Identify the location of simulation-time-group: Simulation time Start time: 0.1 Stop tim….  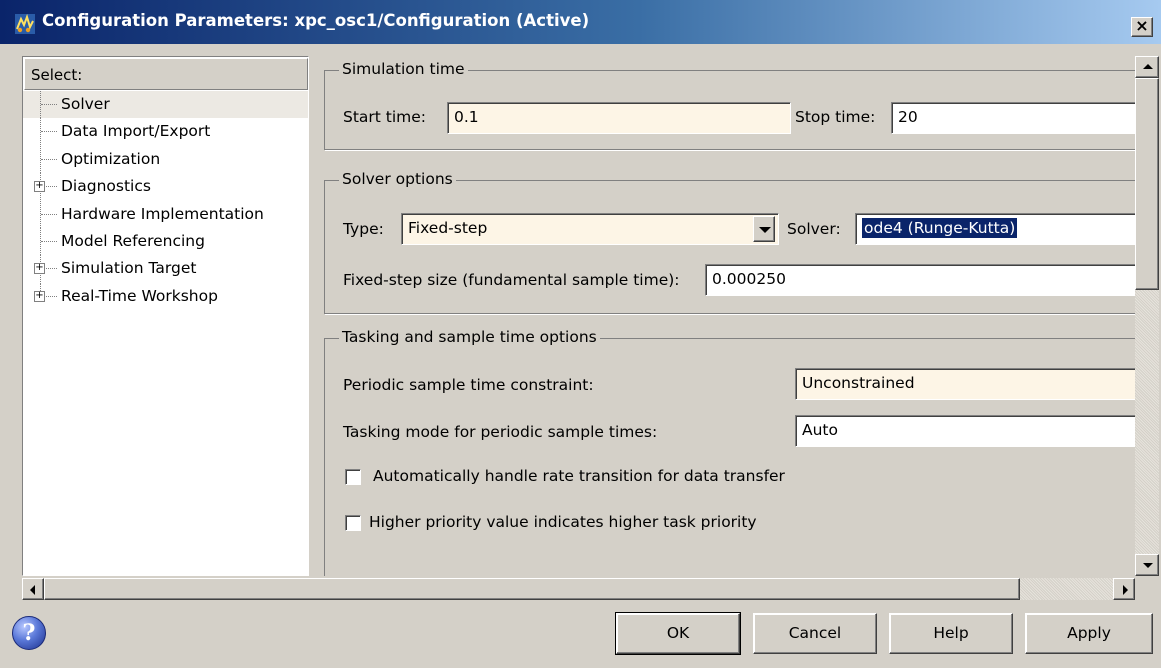
(741, 105).